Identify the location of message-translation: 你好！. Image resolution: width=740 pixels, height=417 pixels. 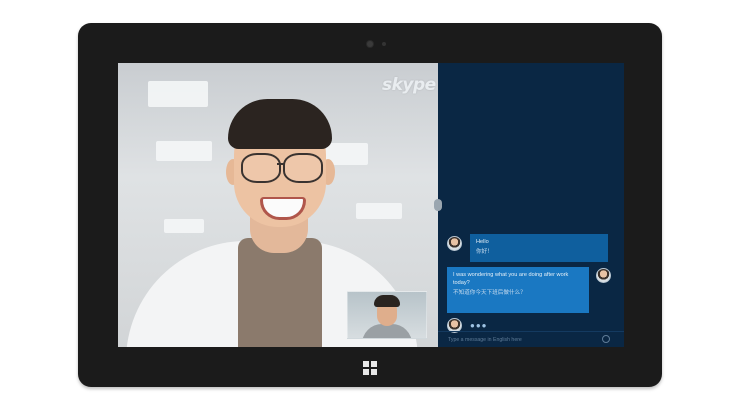
(484, 252).